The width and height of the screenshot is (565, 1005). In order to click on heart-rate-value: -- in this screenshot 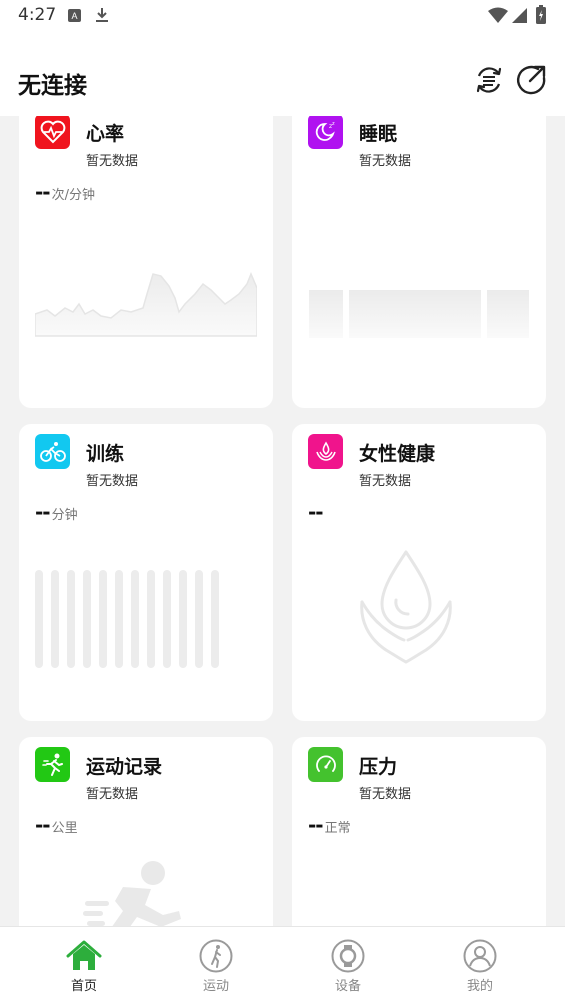, I will do `click(43, 192)`.